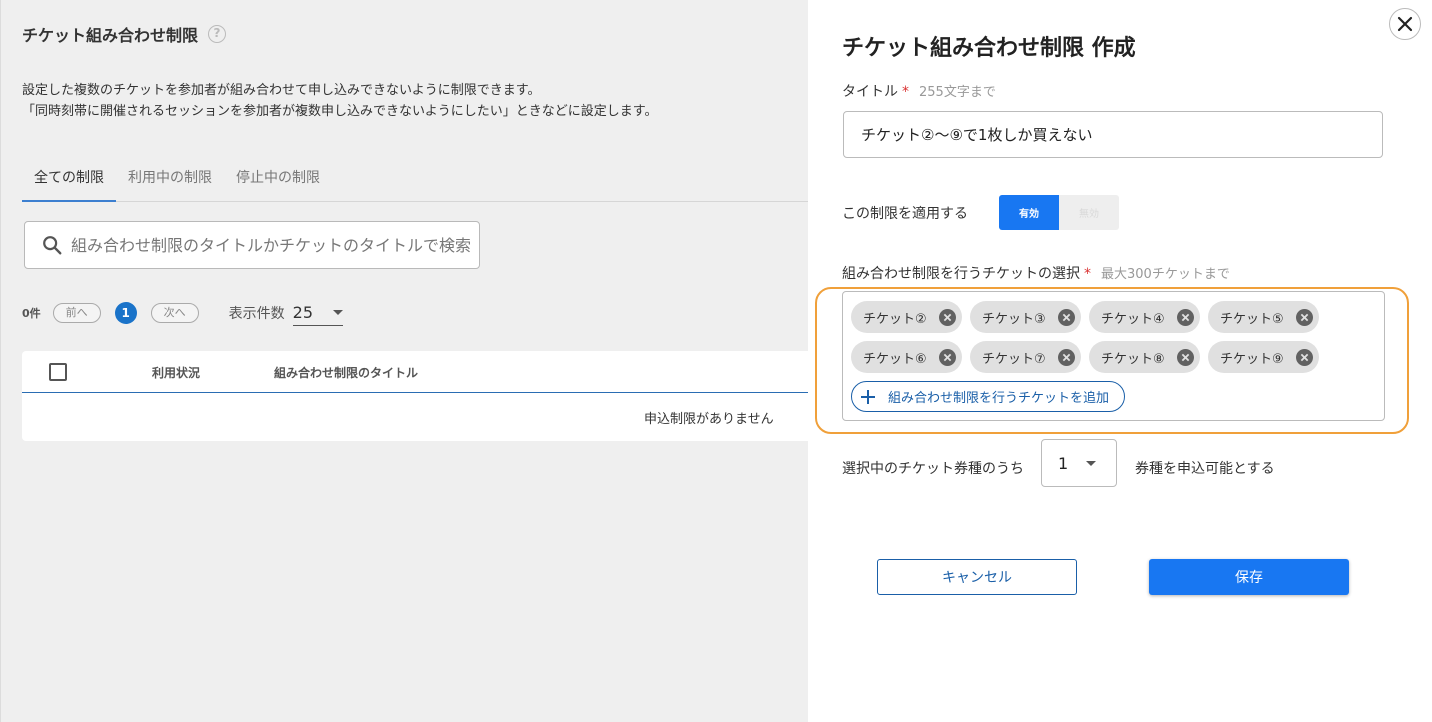  I want to click on ticket-chip: チケット⑥, so click(906, 357).